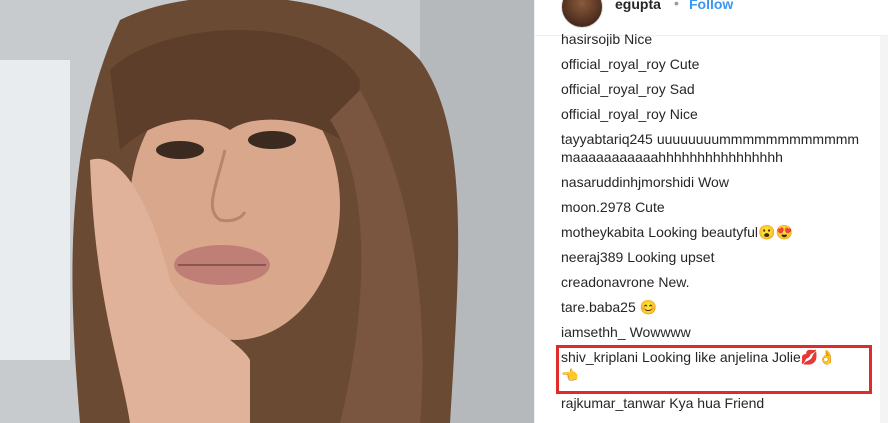  Describe the element at coordinates (648, 307) in the screenshot. I see `comment-text: 😊` at that location.